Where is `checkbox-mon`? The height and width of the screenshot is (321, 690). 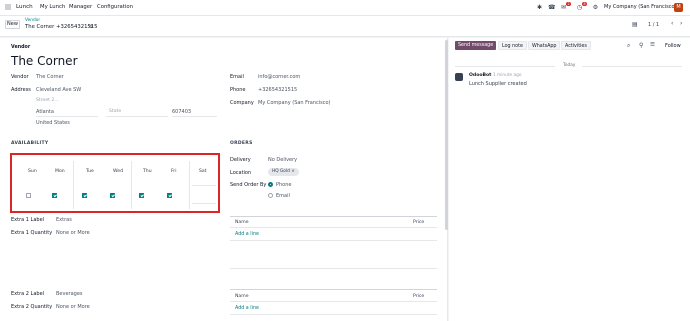 checkbox-mon is located at coordinates (54, 195).